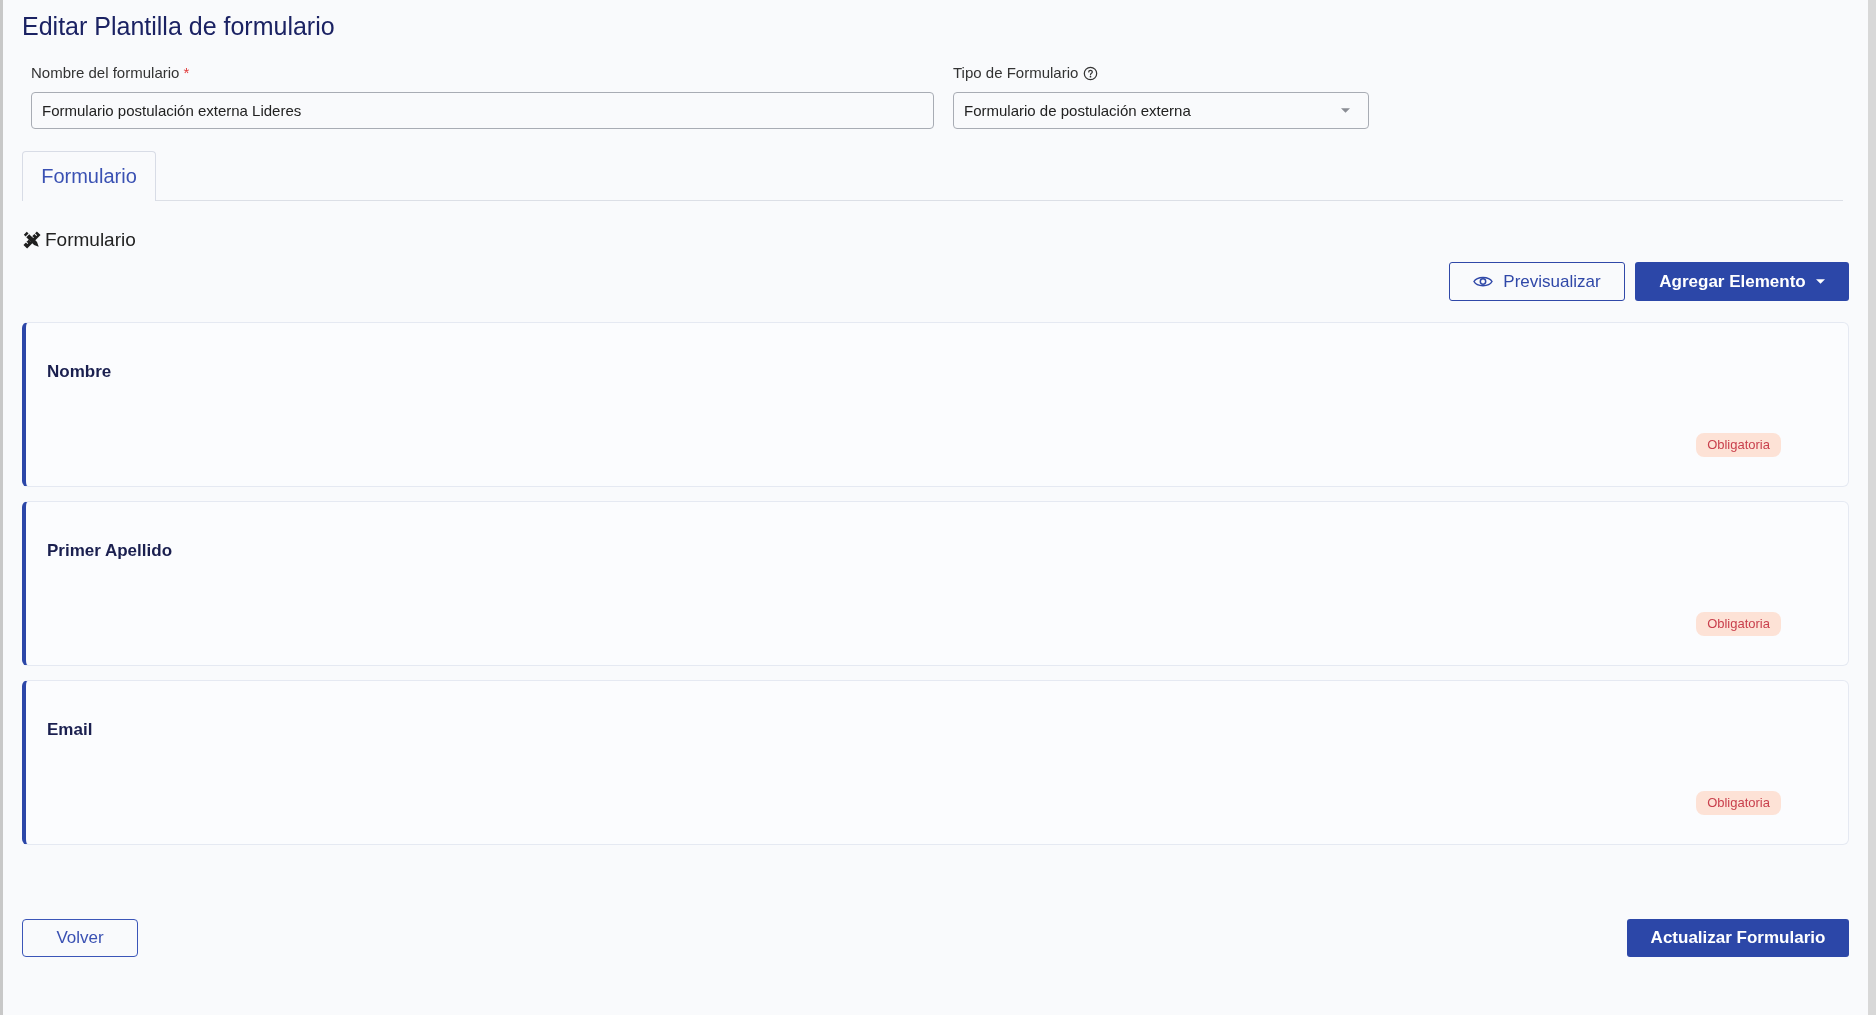 The image size is (1876, 1015). I want to click on preview-button: Previsualizar, so click(1537, 281).